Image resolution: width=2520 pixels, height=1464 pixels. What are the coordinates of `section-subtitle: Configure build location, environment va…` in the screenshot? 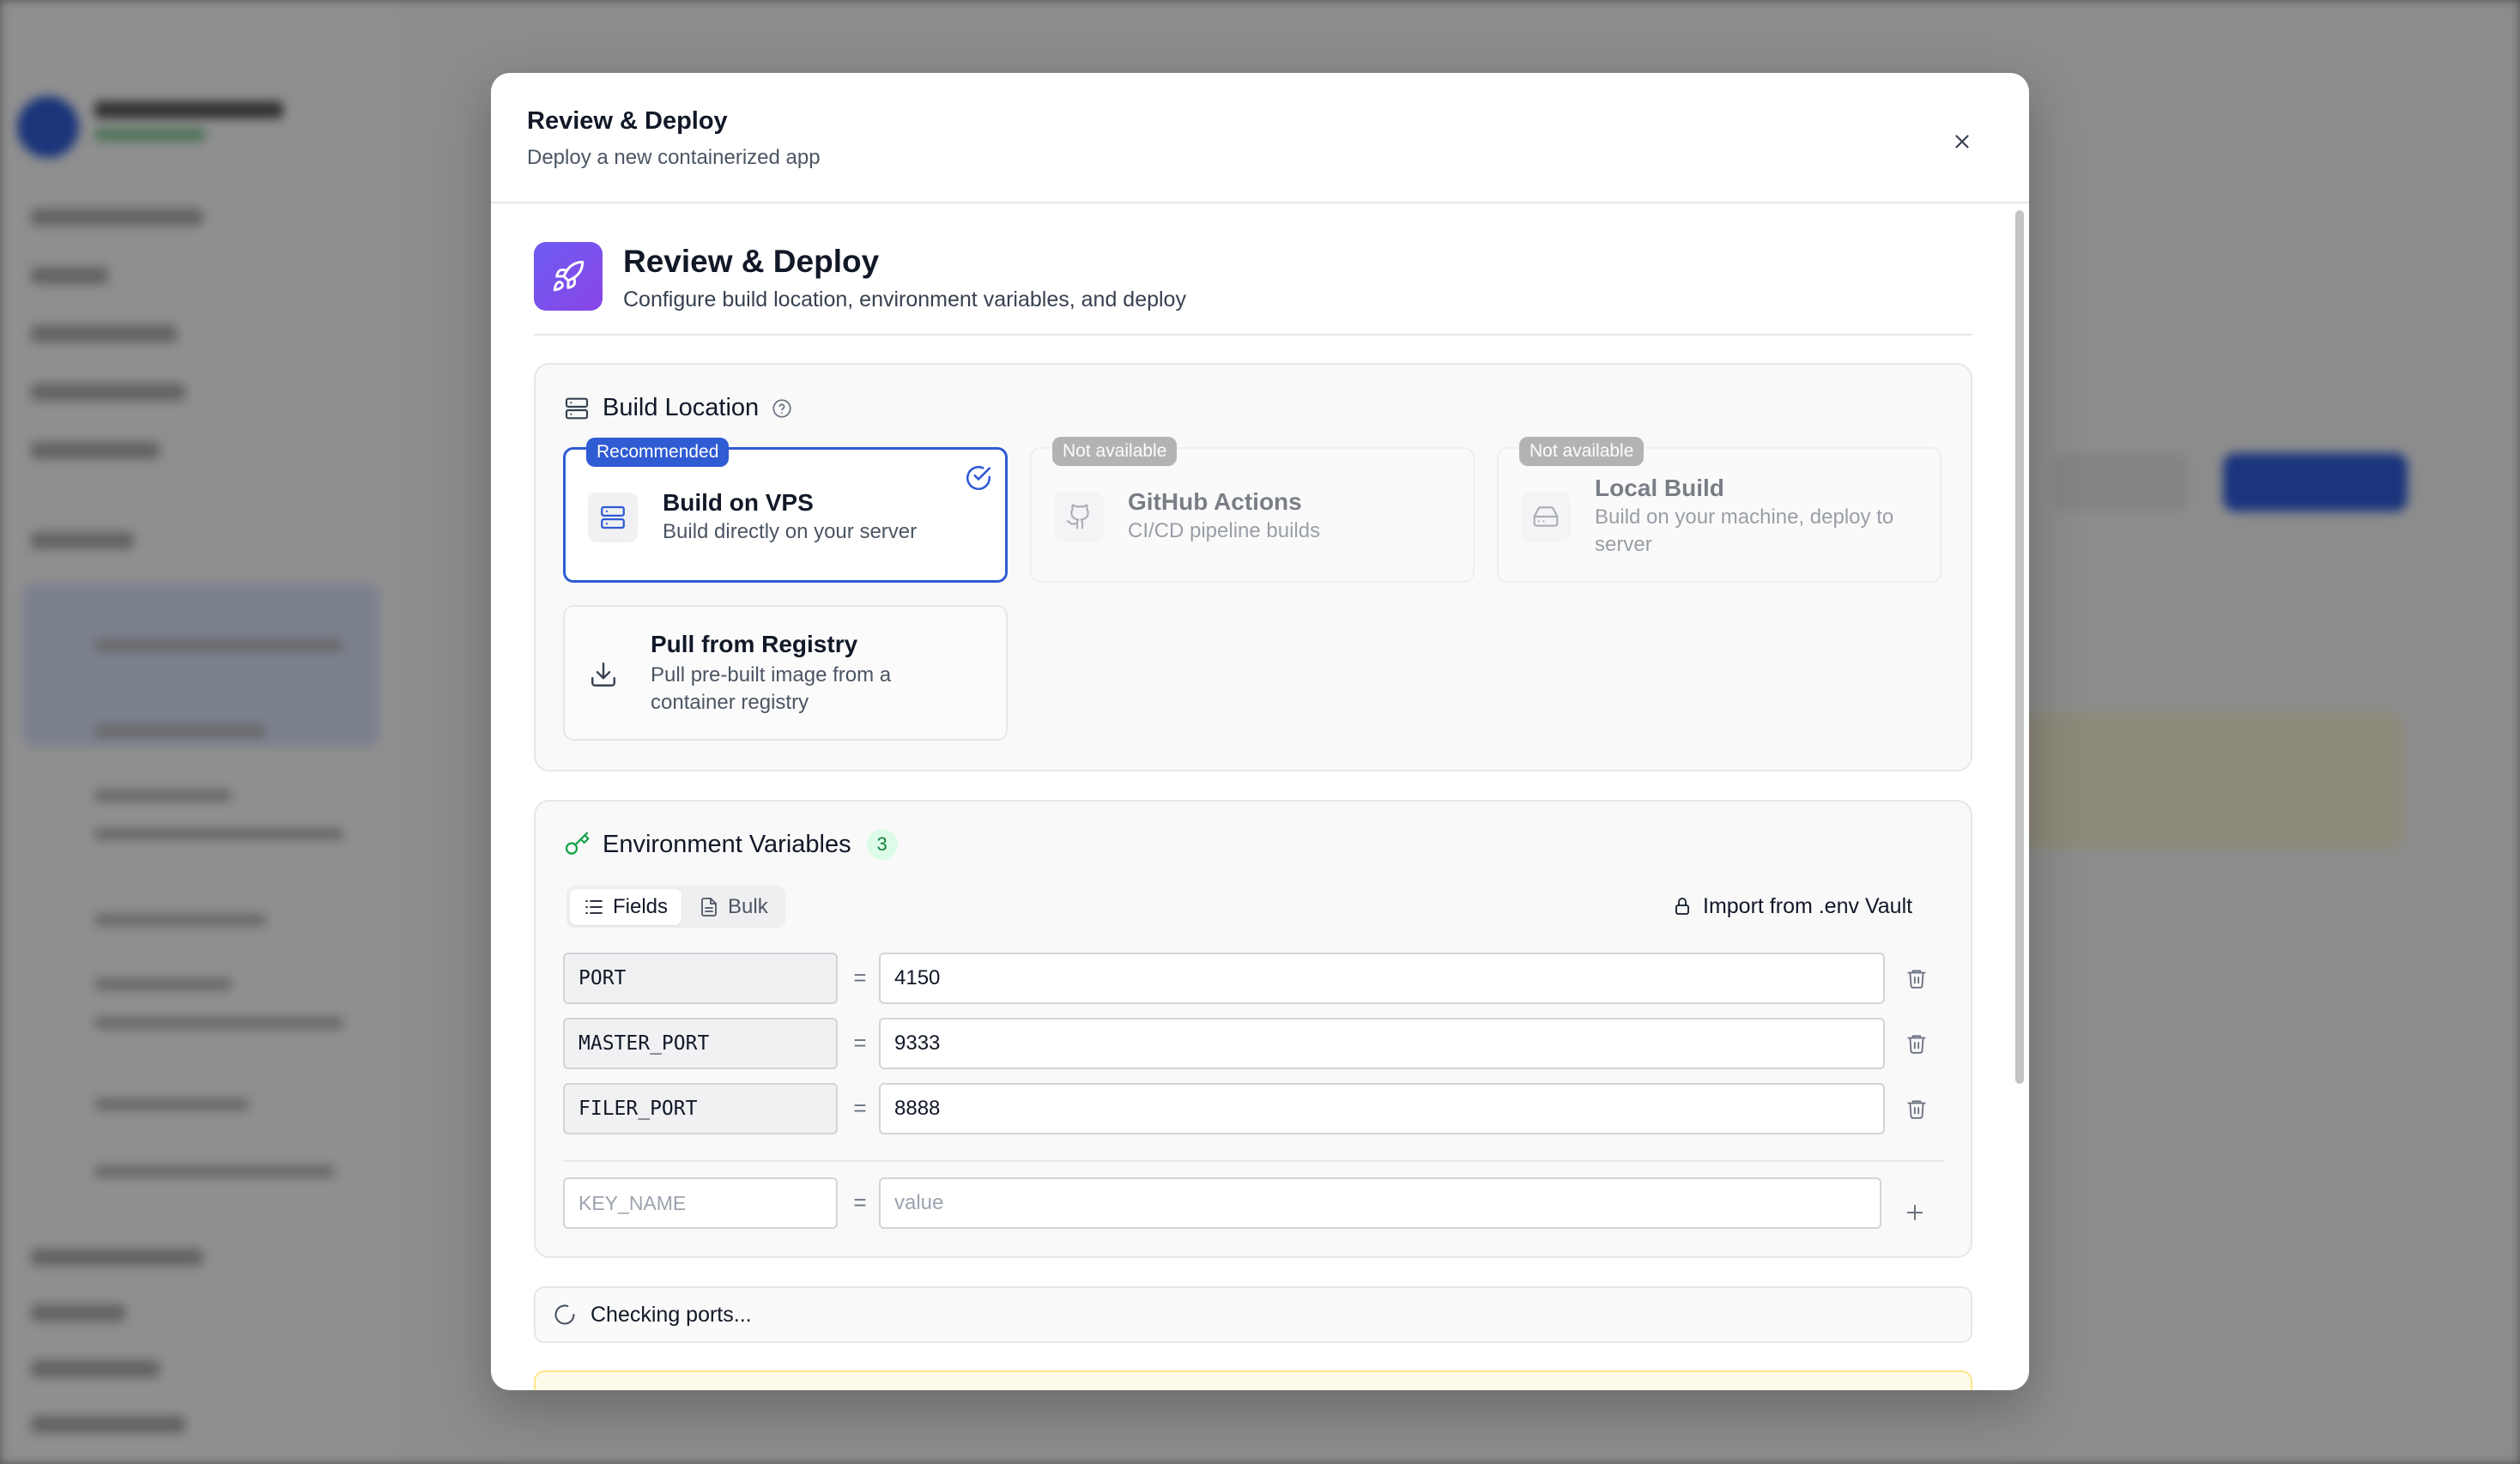 It's located at (904, 300).